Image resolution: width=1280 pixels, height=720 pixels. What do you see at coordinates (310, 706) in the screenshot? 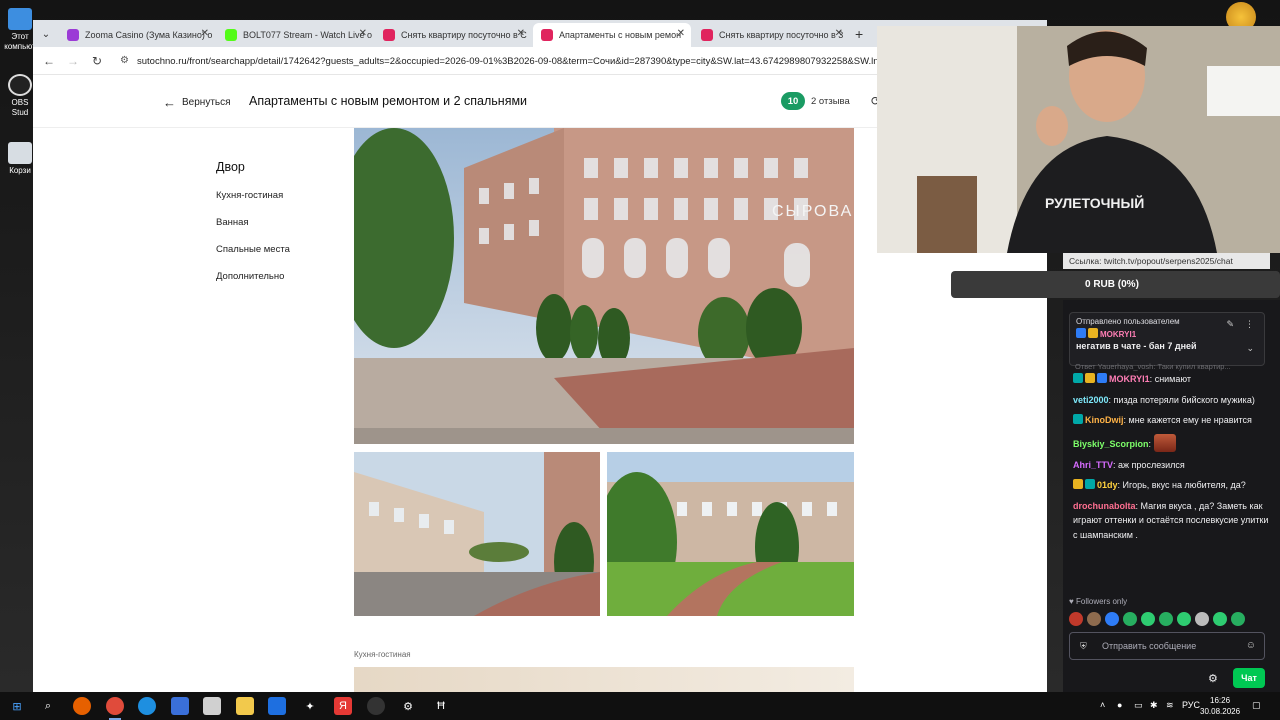
I see `sparkle-icon: ✦` at bounding box center [310, 706].